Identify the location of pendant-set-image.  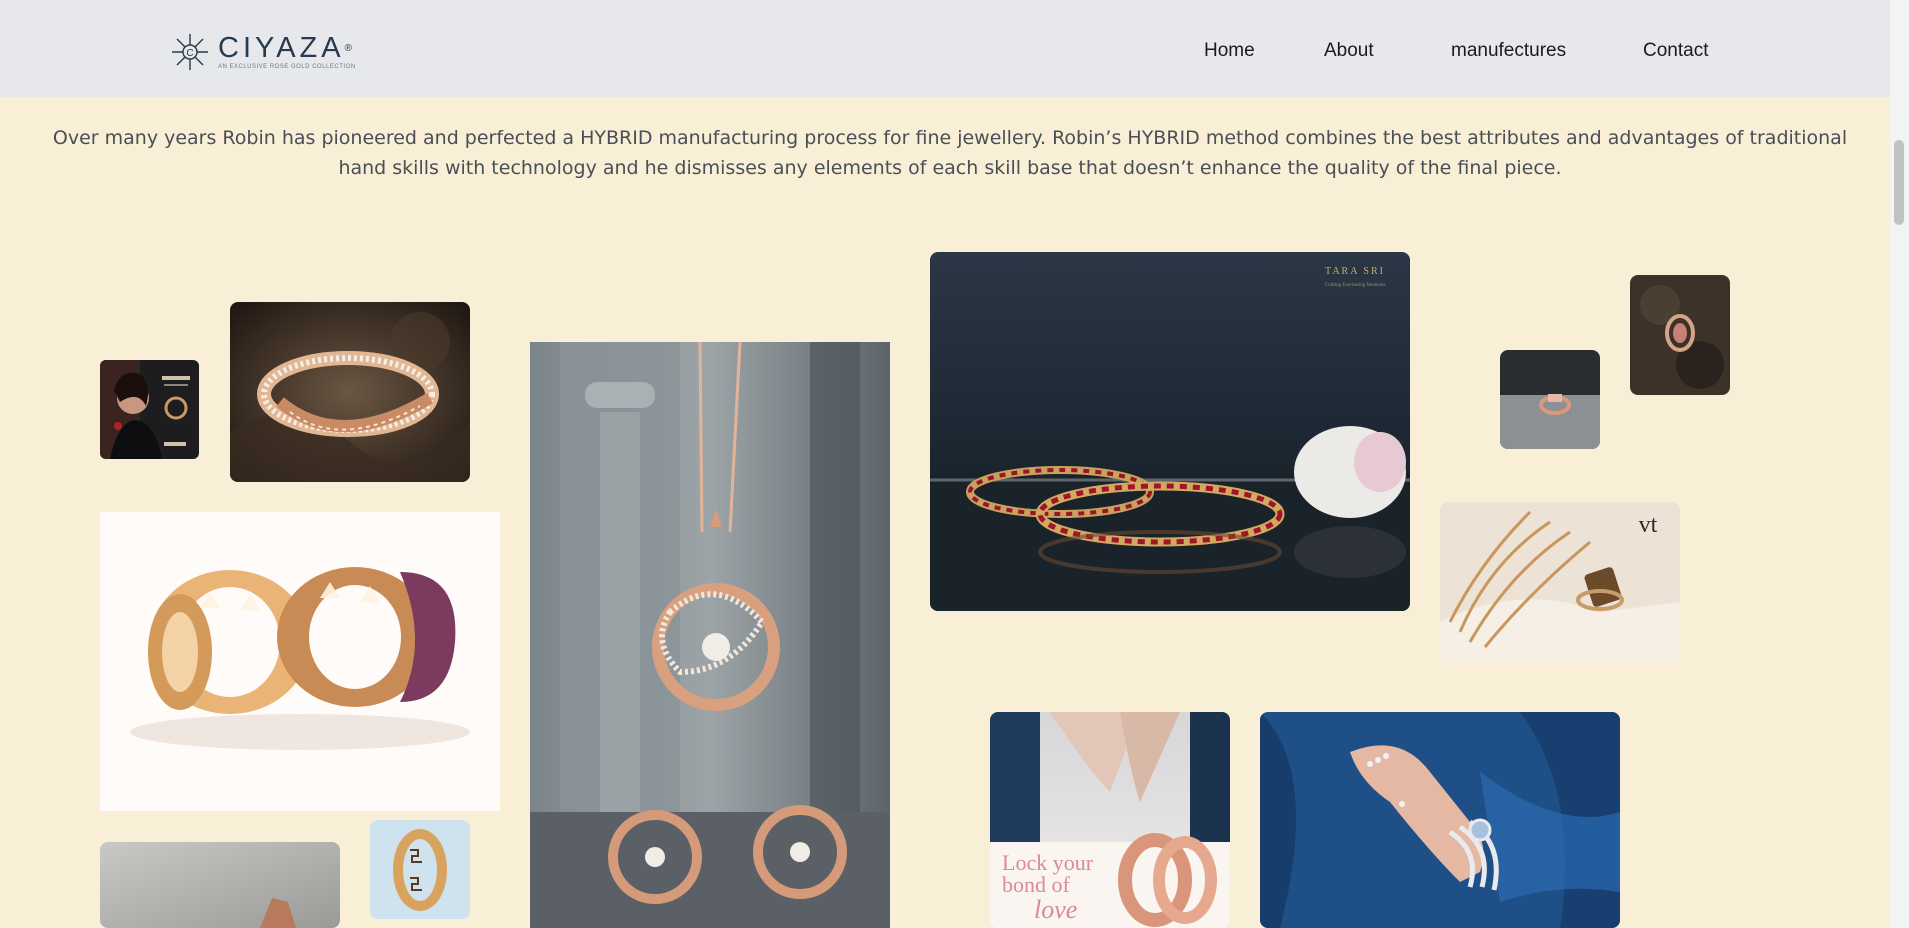
(710, 635).